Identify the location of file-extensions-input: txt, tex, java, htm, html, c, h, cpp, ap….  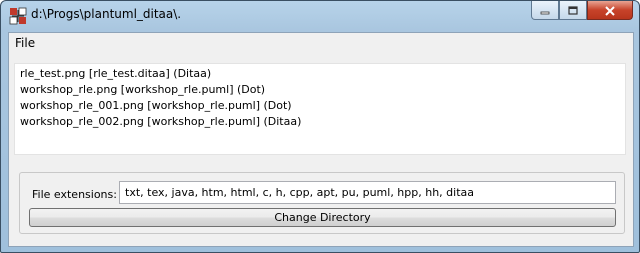
(367, 192).